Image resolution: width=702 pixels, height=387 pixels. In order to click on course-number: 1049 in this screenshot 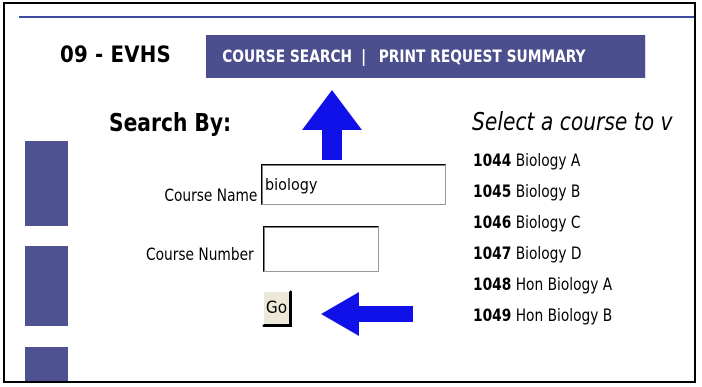, I will do `click(492, 316)`.